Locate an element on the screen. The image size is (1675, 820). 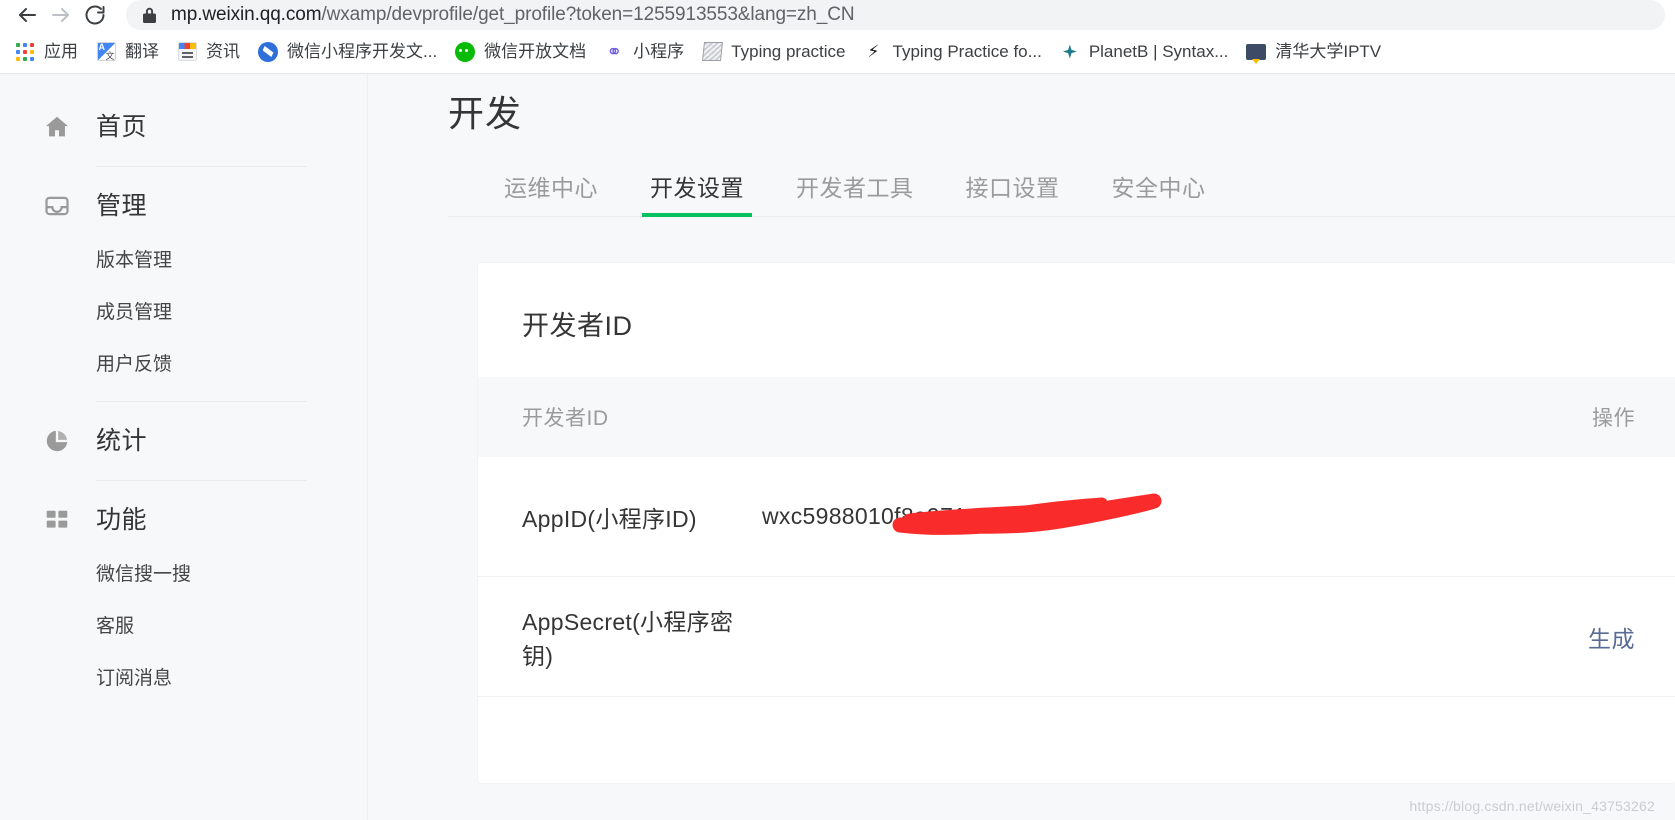
apps-grid-icon is located at coordinates (25, 52).